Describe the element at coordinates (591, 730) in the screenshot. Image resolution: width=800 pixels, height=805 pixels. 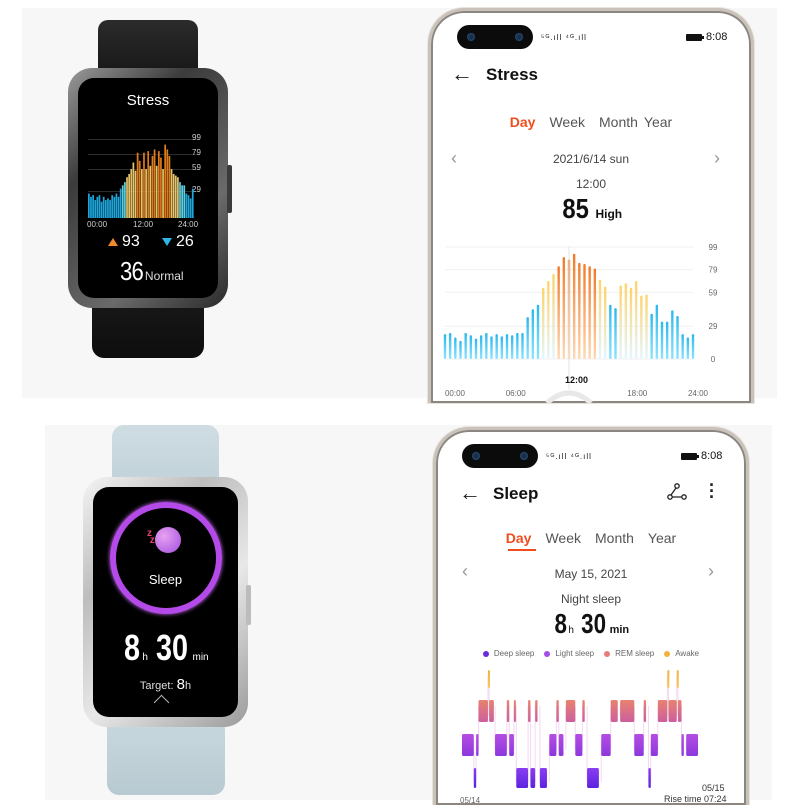
I see `sleep-stages-chart` at that location.